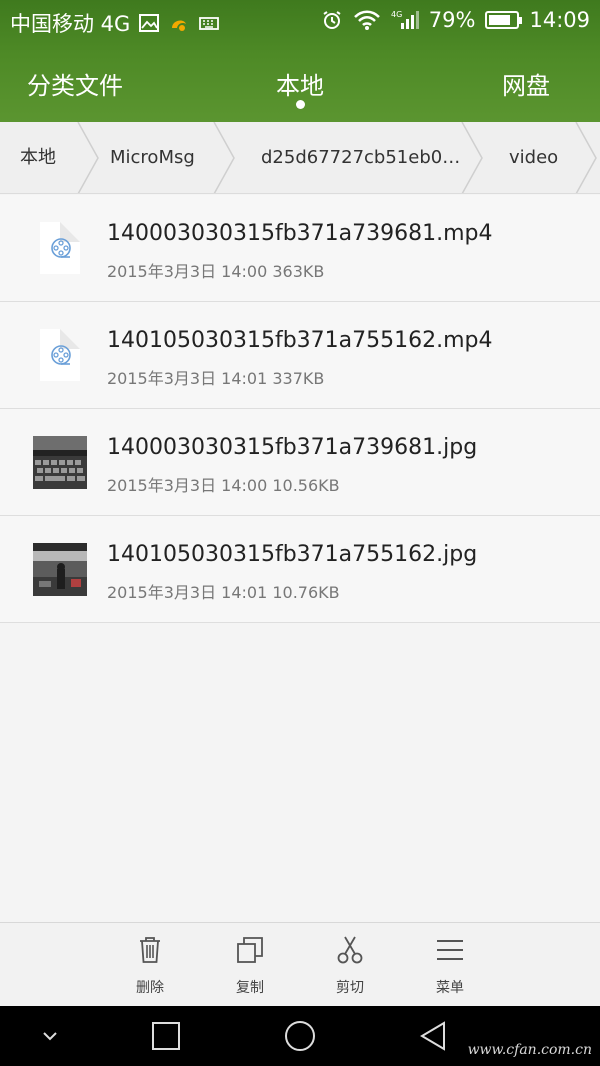  Describe the element at coordinates (150, 988) in the screenshot. I see `delete-label: 删除` at that location.